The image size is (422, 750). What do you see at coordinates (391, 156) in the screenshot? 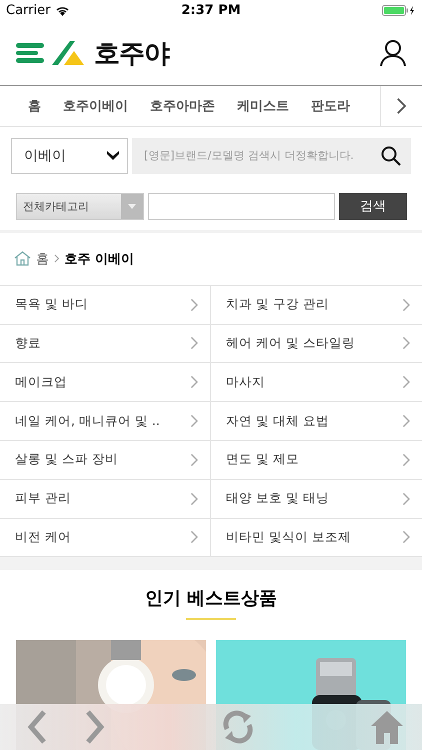
I see `search-icon` at bounding box center [391, 156].